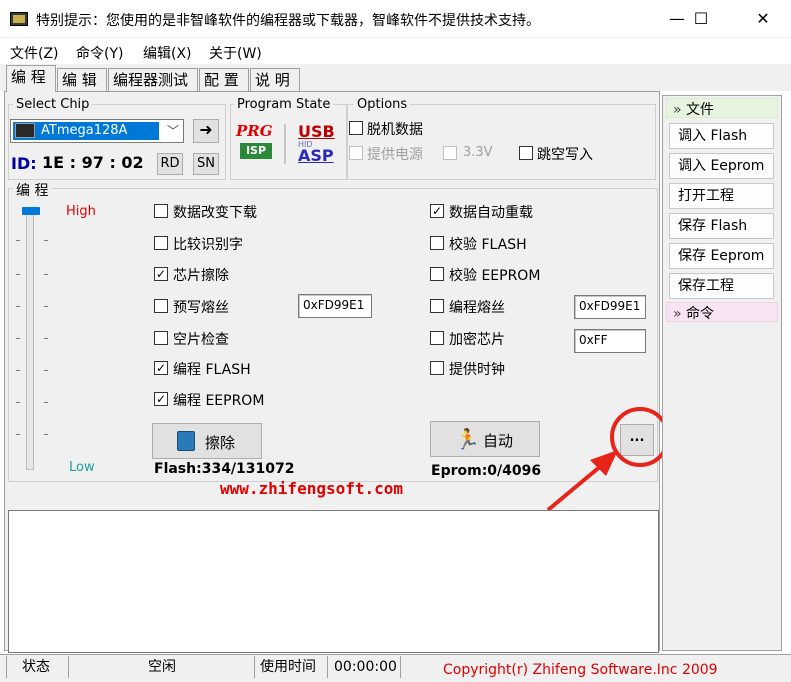  Describe the element at coordinates (721, 256) in the screenshot. I see `save-eeprom-button: 保存 Eeprom` at that location.